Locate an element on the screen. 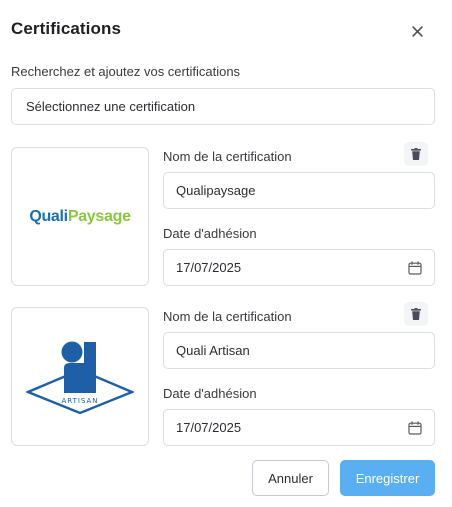 Image resolution: width=452 pixels, height=507 pixels. close-icon is located at coordinates (417, 31).